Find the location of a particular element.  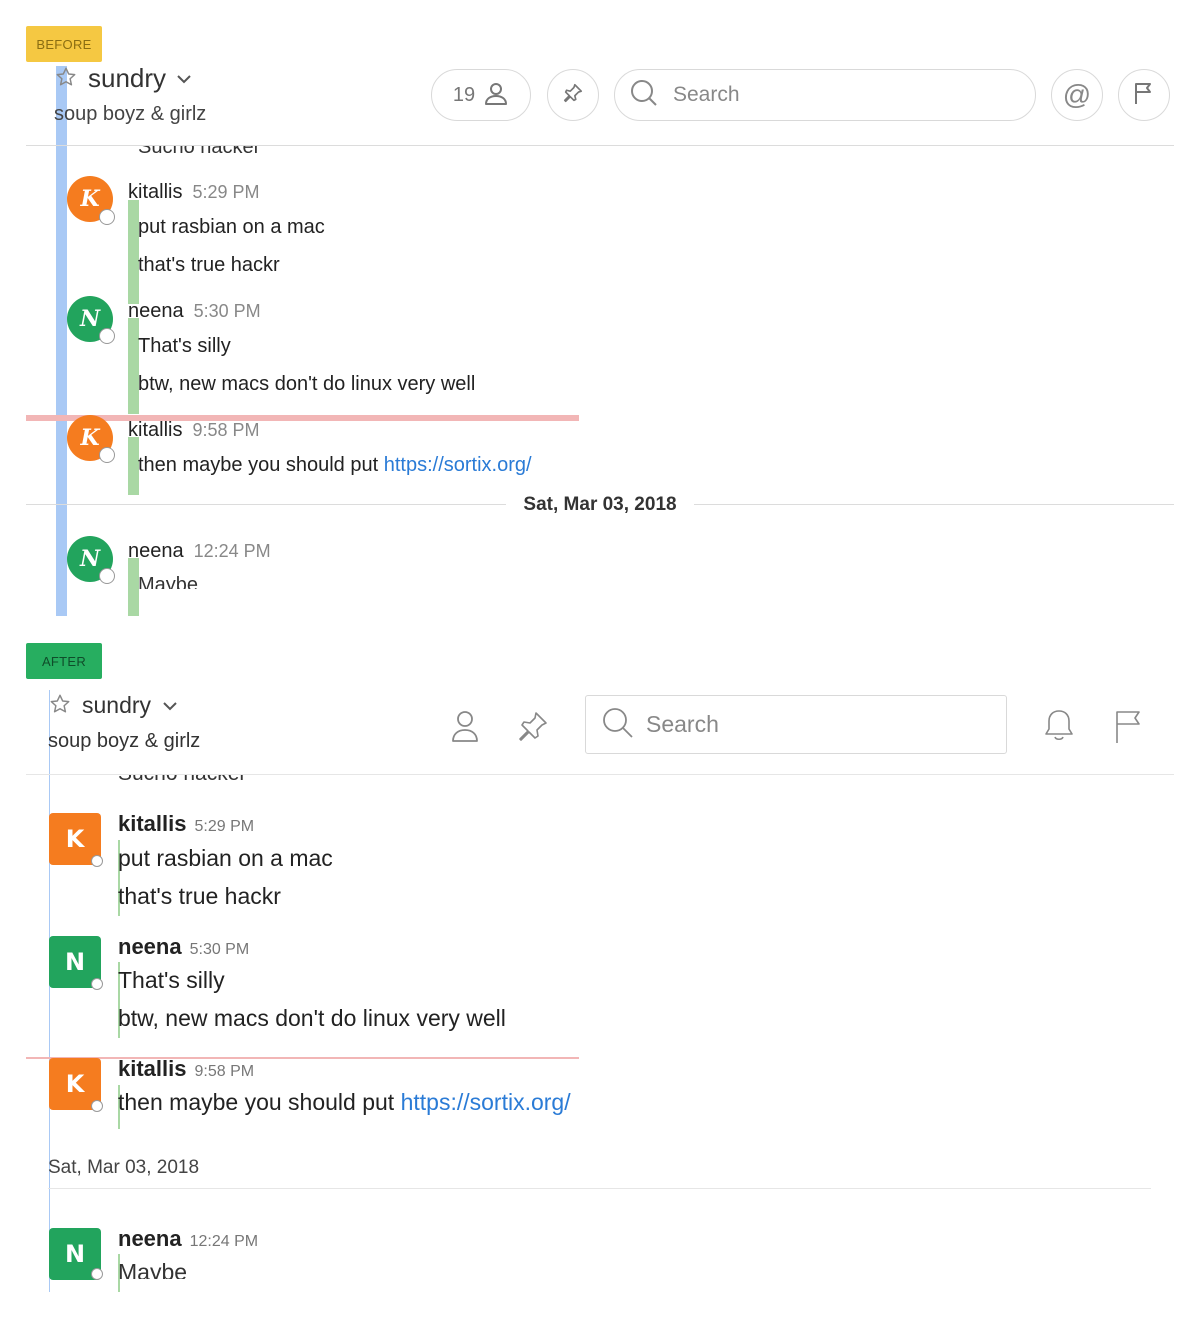

pin-button is located at coordinates (573, 95).